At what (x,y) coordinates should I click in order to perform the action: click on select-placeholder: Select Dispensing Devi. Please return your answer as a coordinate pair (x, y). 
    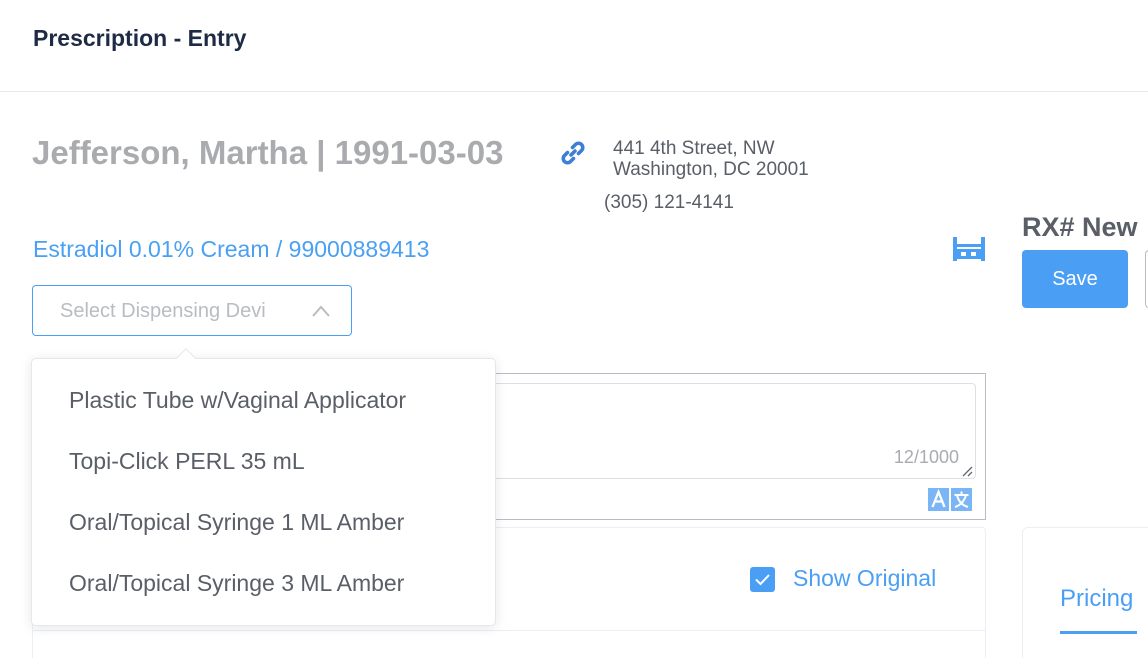
    Looking at the image, I should click on (163, 311).